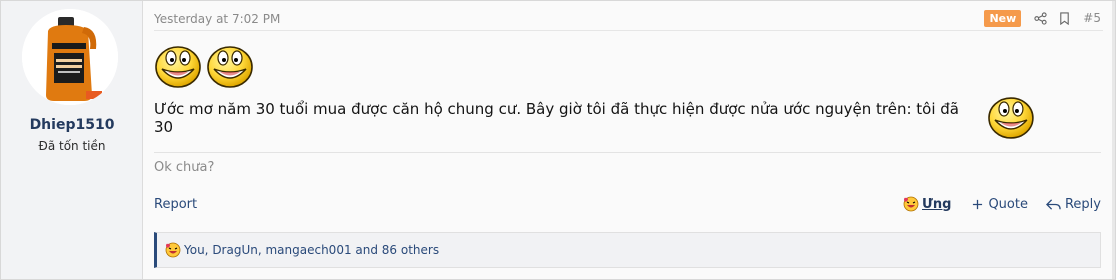 Image resolution: width=1116 pixels, height=280 pixels. What do you see at coordinates (1008, 204) in the screenshot?
I see `quote-label: Quote` at bounding box center [1008, 204].